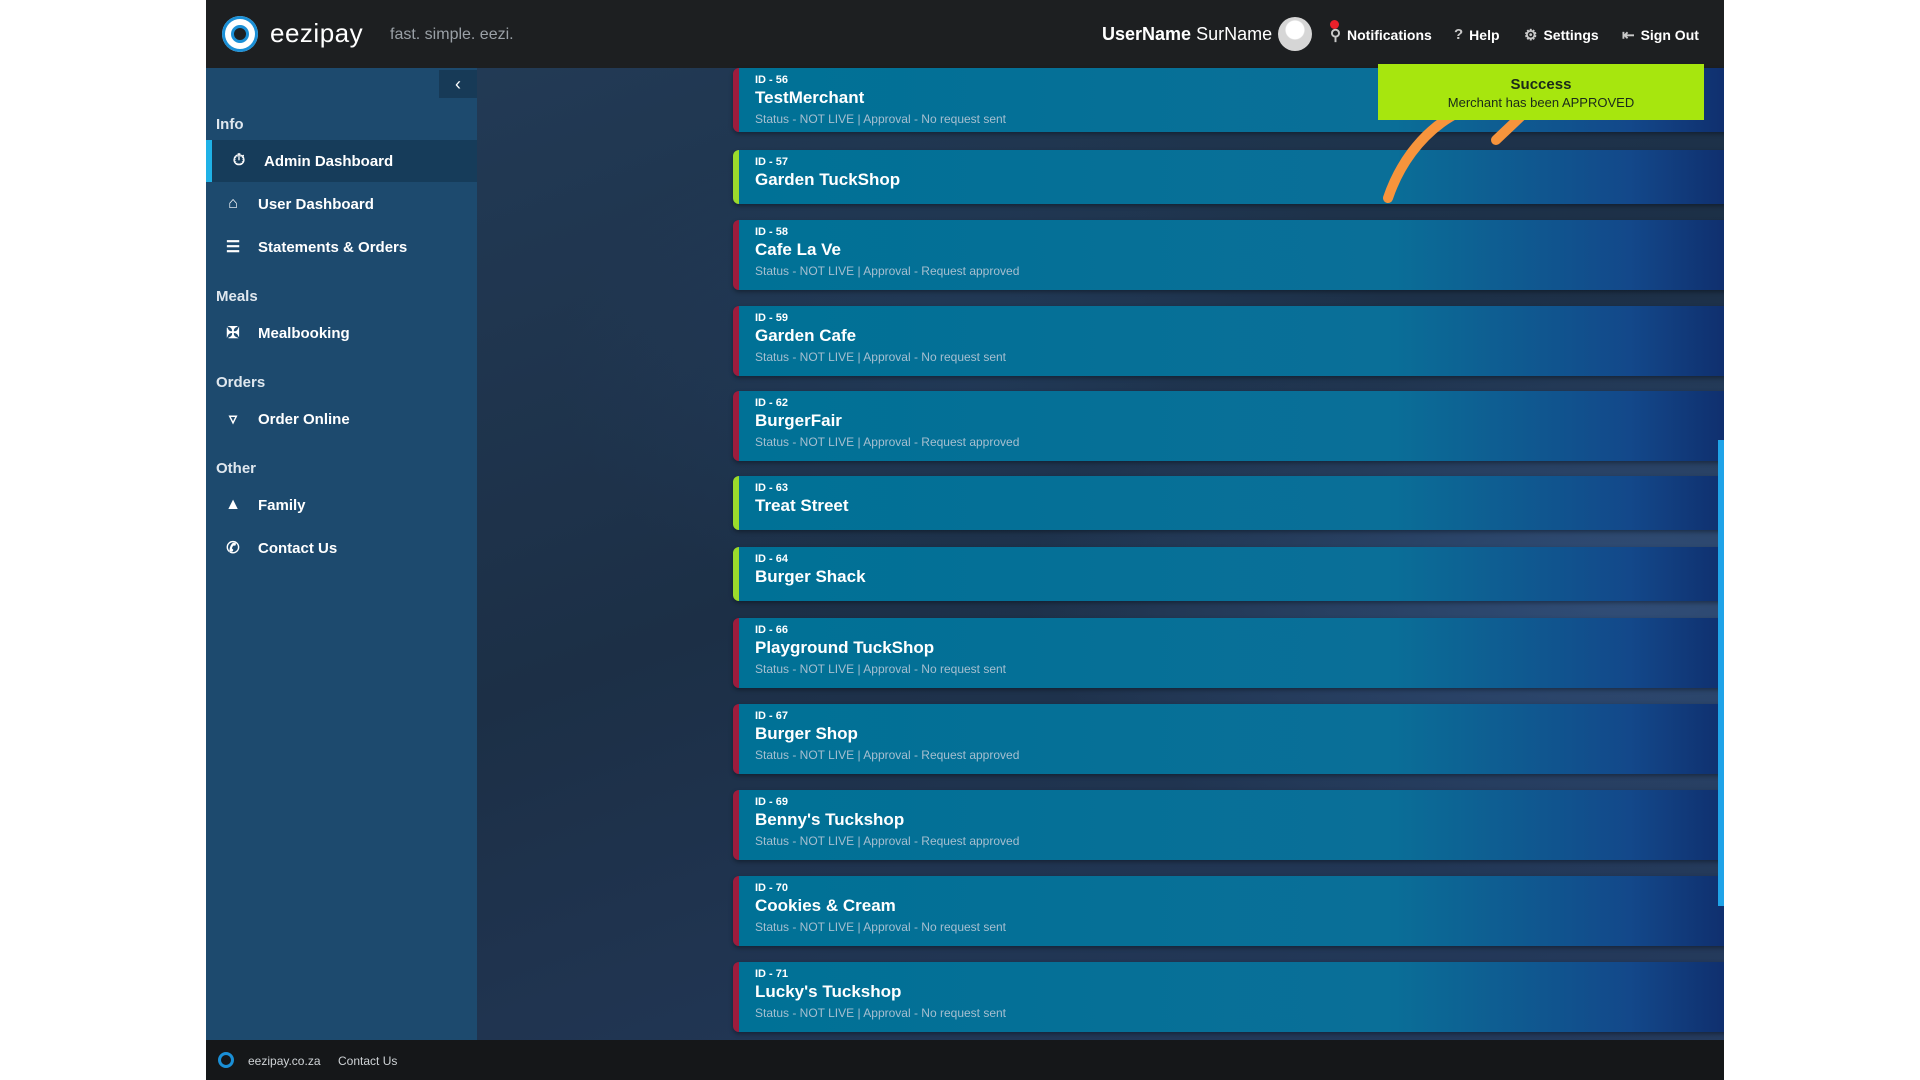 This screenshot has height=1080, width=1920. I want to click on utensils-icon: ✠, so click(233, 333).